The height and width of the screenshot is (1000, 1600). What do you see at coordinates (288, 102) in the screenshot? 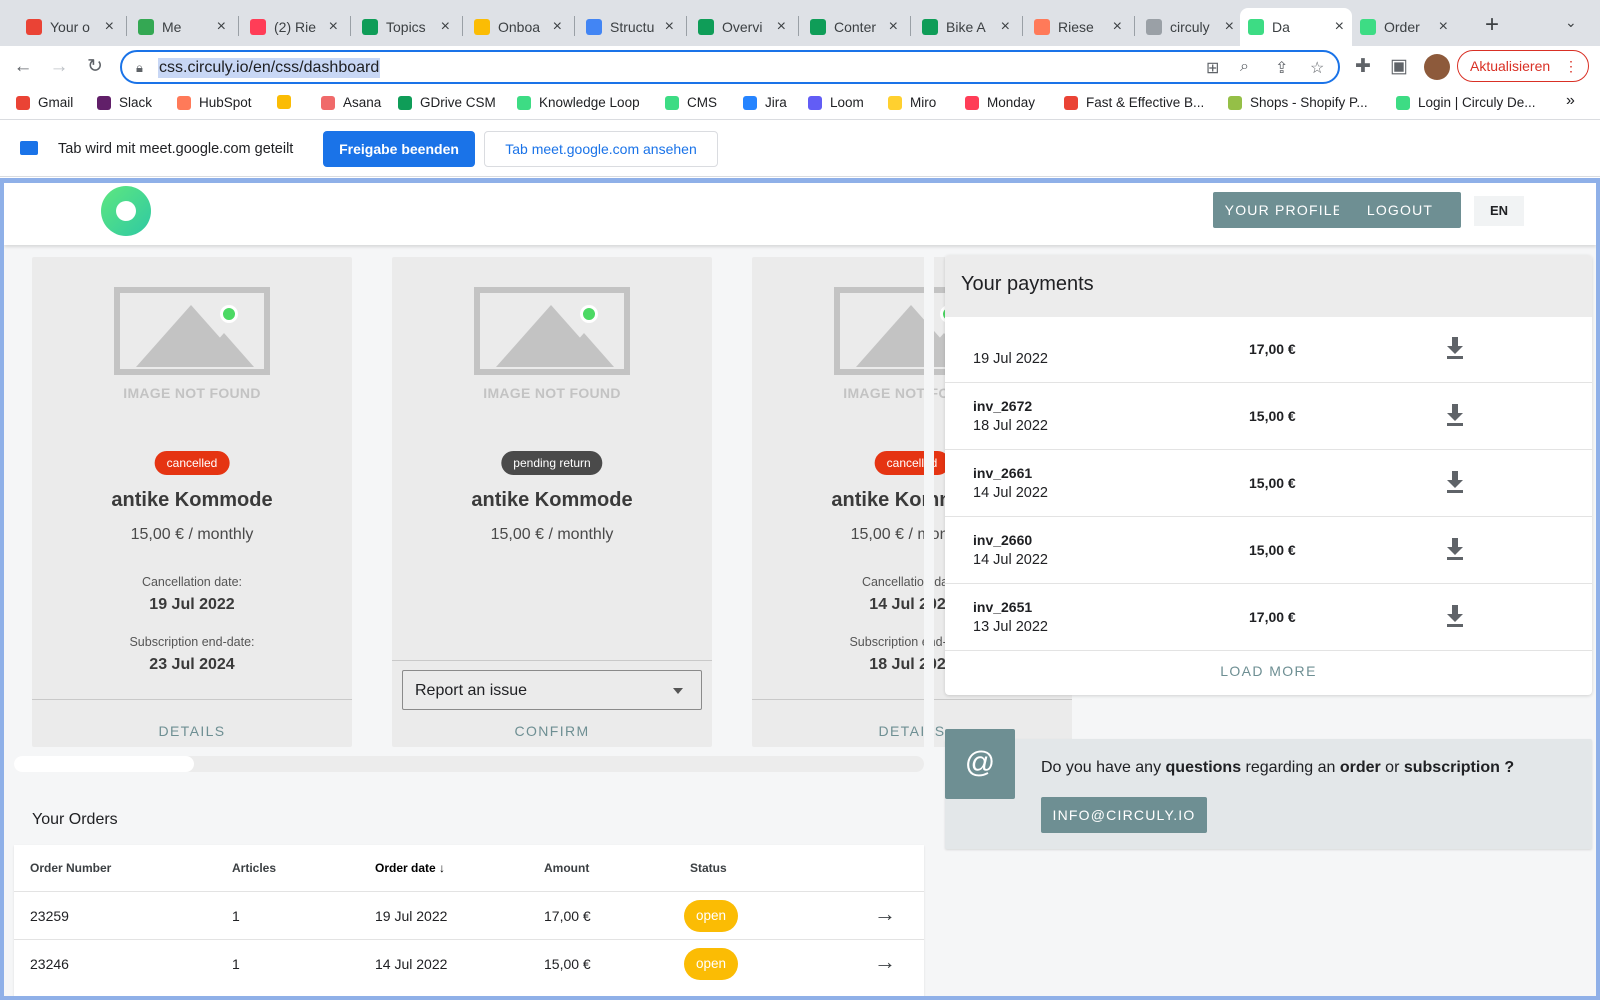
I see `bookmark-item` at bounding box center [288, 102].